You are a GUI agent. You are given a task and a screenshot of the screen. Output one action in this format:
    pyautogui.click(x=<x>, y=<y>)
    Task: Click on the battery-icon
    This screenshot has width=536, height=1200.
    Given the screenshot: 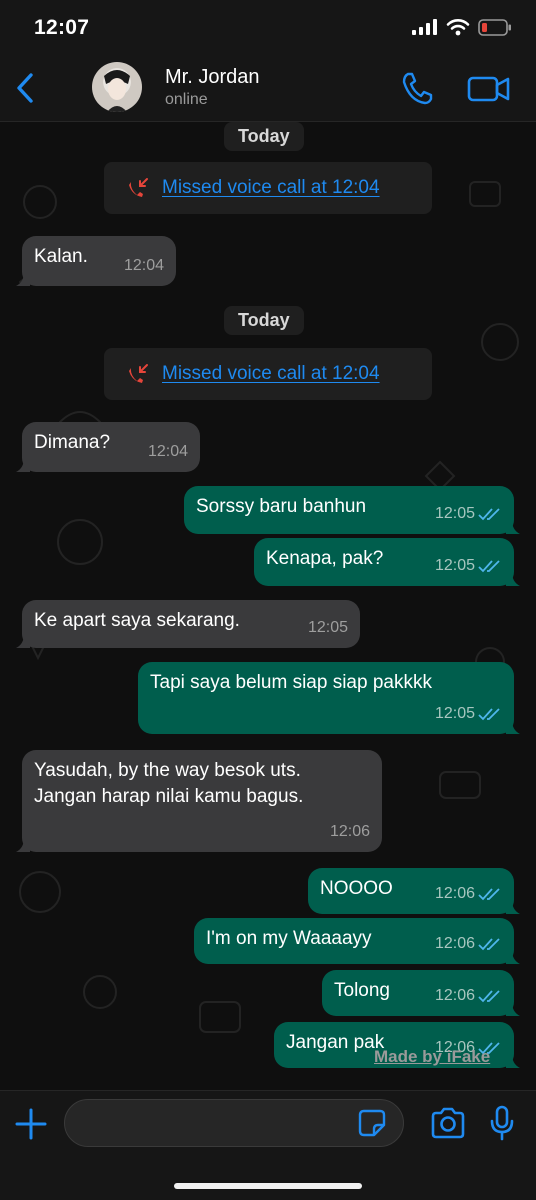 What is the action you would take?
    pyautogui.click(x=494, y=27)
    